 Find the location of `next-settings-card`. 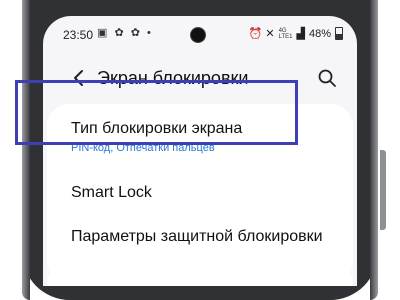

next-settings-card is located at coordinates (200, 274).